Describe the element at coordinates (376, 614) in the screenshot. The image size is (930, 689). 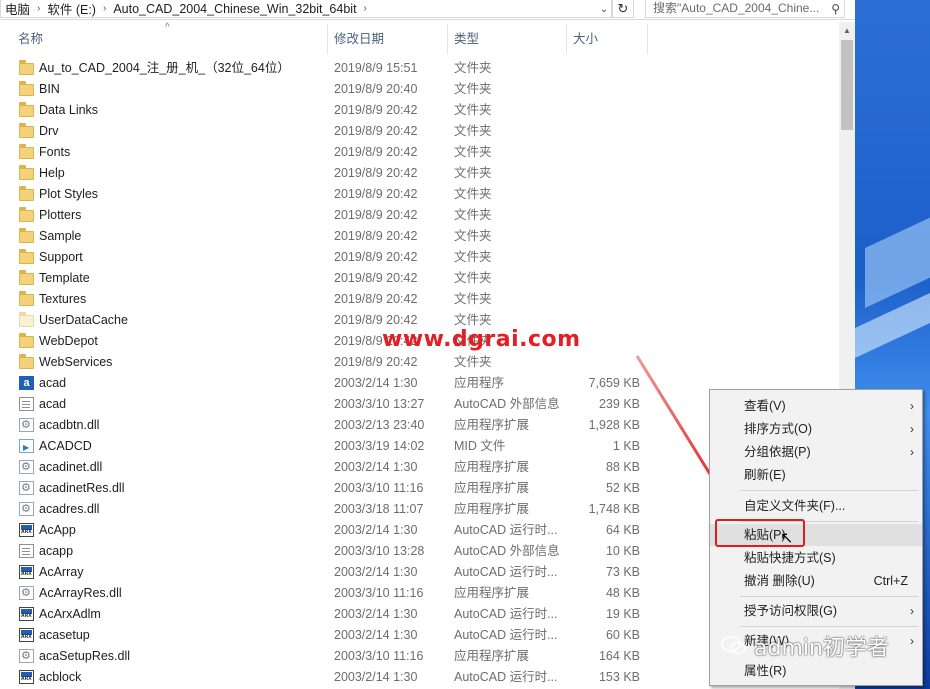
I see `file-date: 2003/2/14 1:30` at that location.